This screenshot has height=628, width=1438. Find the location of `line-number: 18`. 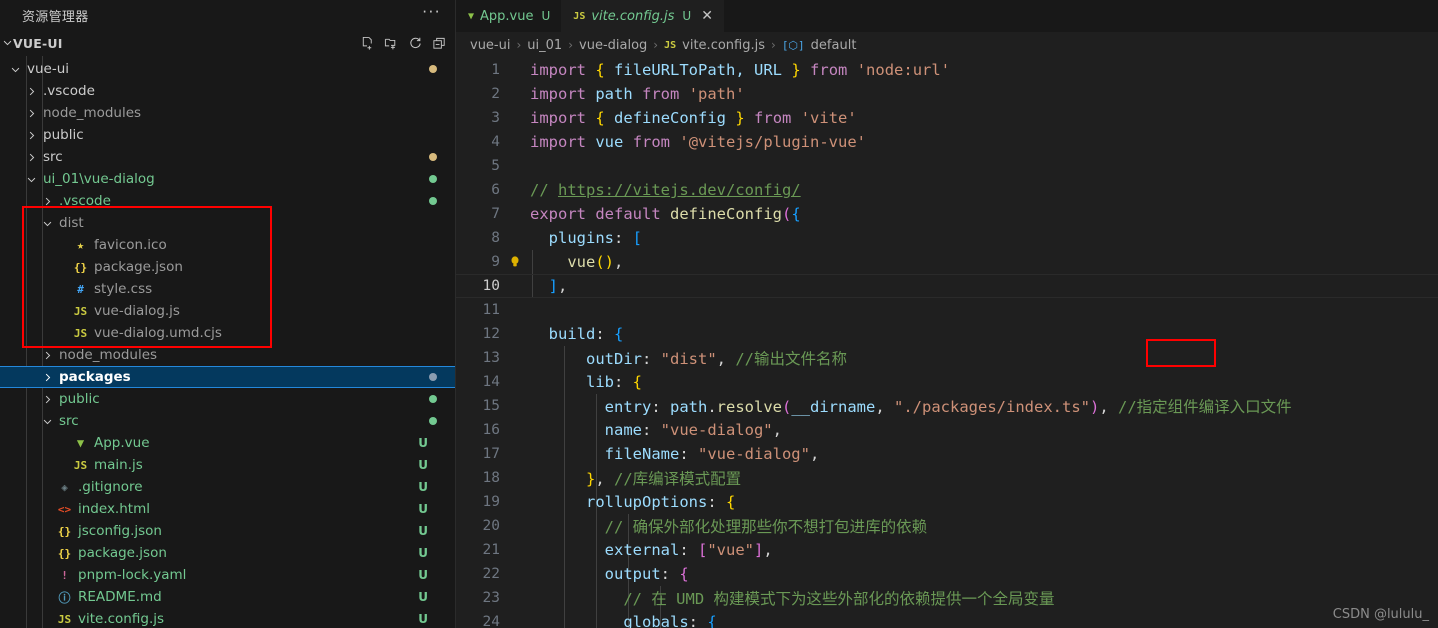

line-number: 18 is located at coordinates (491, 478).